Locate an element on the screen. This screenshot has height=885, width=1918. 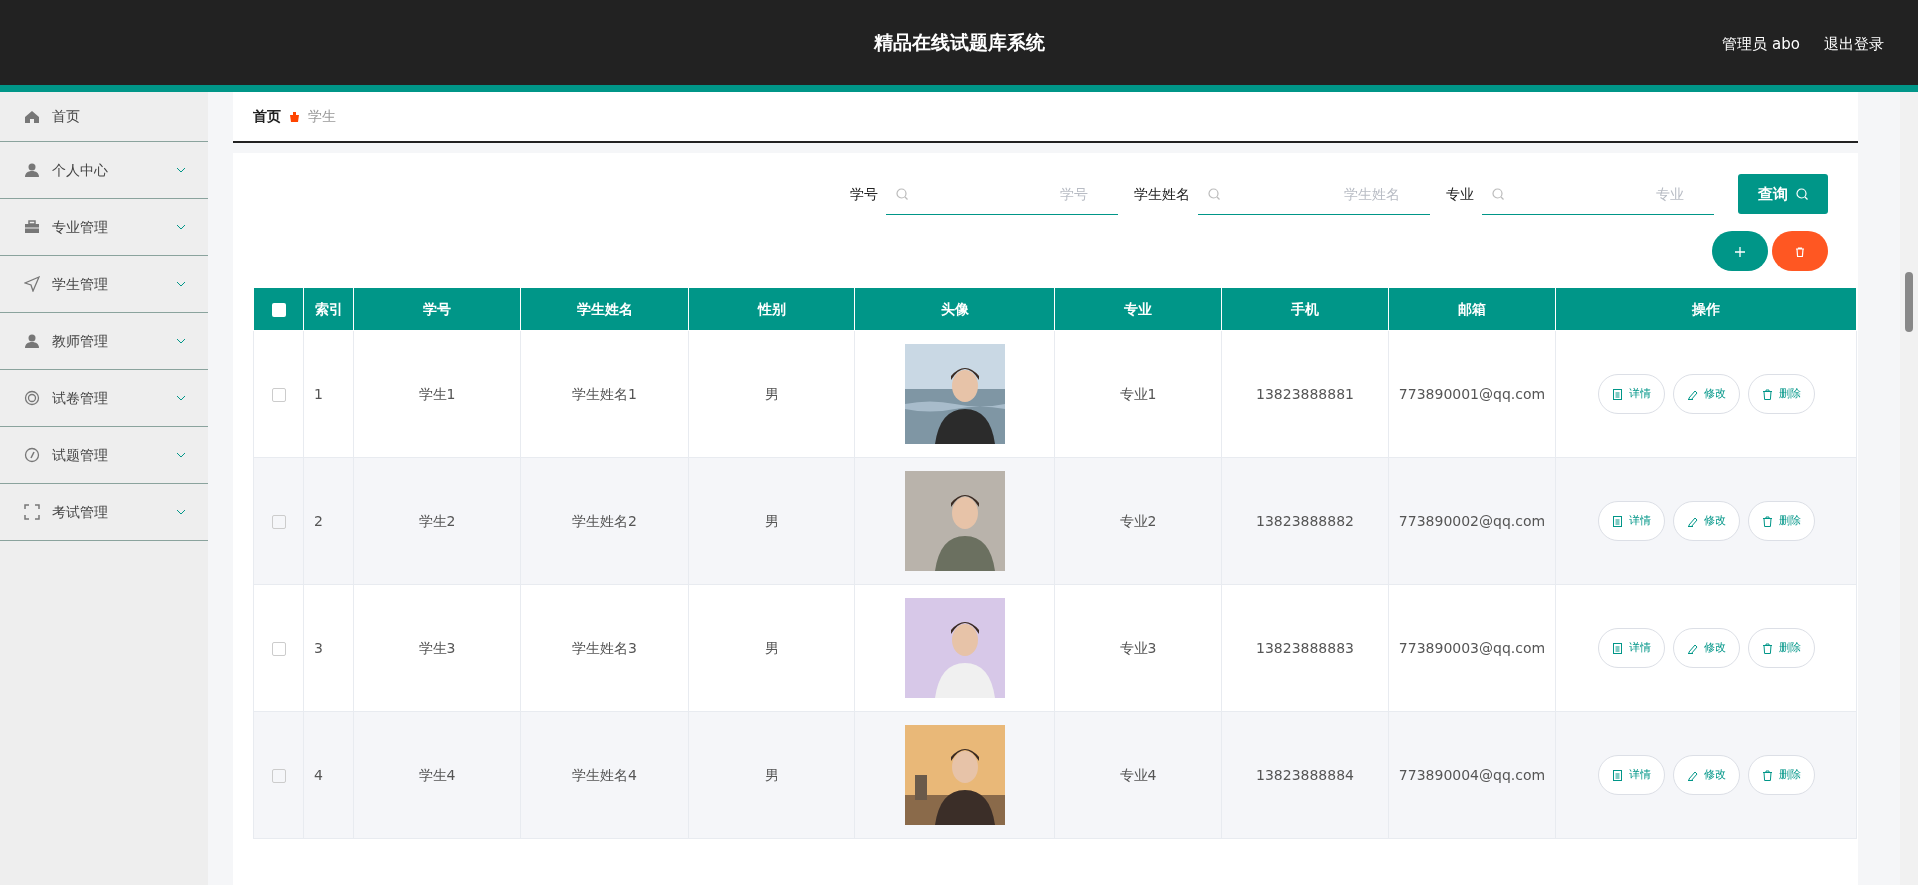
send-icon is located at coordinates (32, 284).